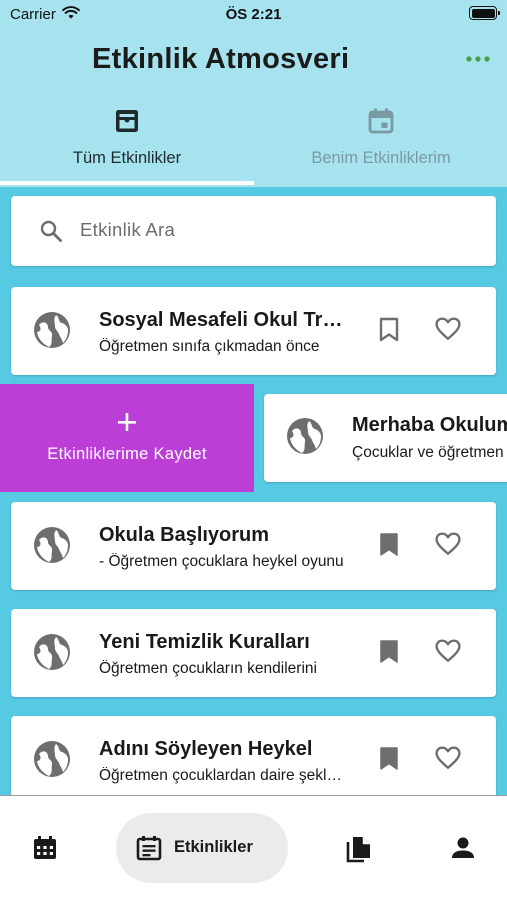 The height and width of the screenshot is (900, 507). I want to click on nav-profile, so click(463, 848).